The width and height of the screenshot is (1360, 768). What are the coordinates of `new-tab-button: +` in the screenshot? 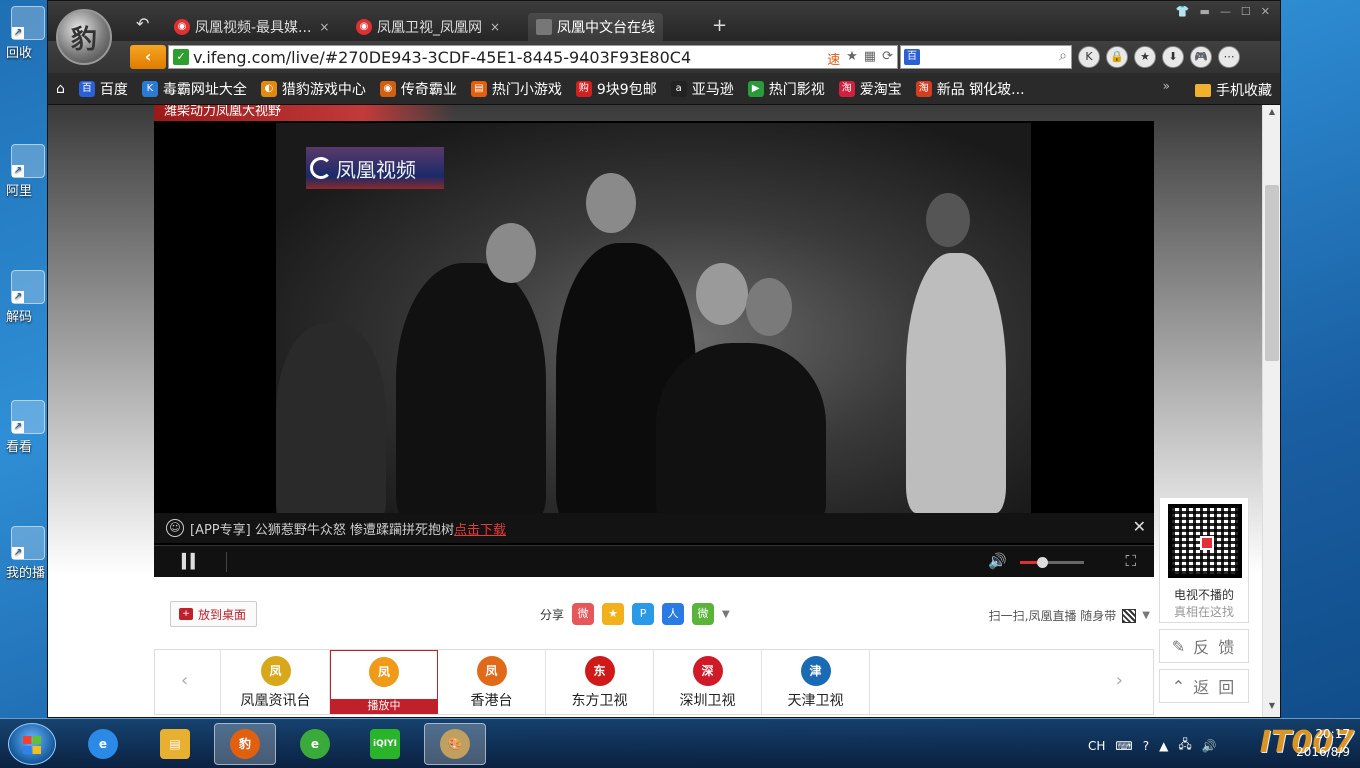 It's located at (719, 25).